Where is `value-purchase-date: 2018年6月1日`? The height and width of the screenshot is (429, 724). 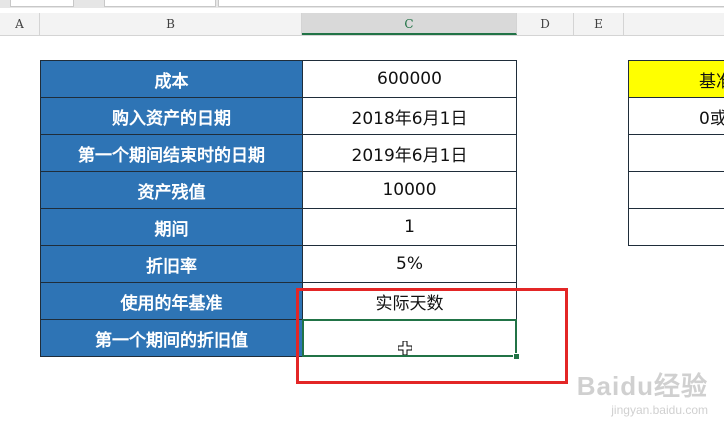
value-purchase-date: 2018年6月1日 is located at coordinates (409, 116).